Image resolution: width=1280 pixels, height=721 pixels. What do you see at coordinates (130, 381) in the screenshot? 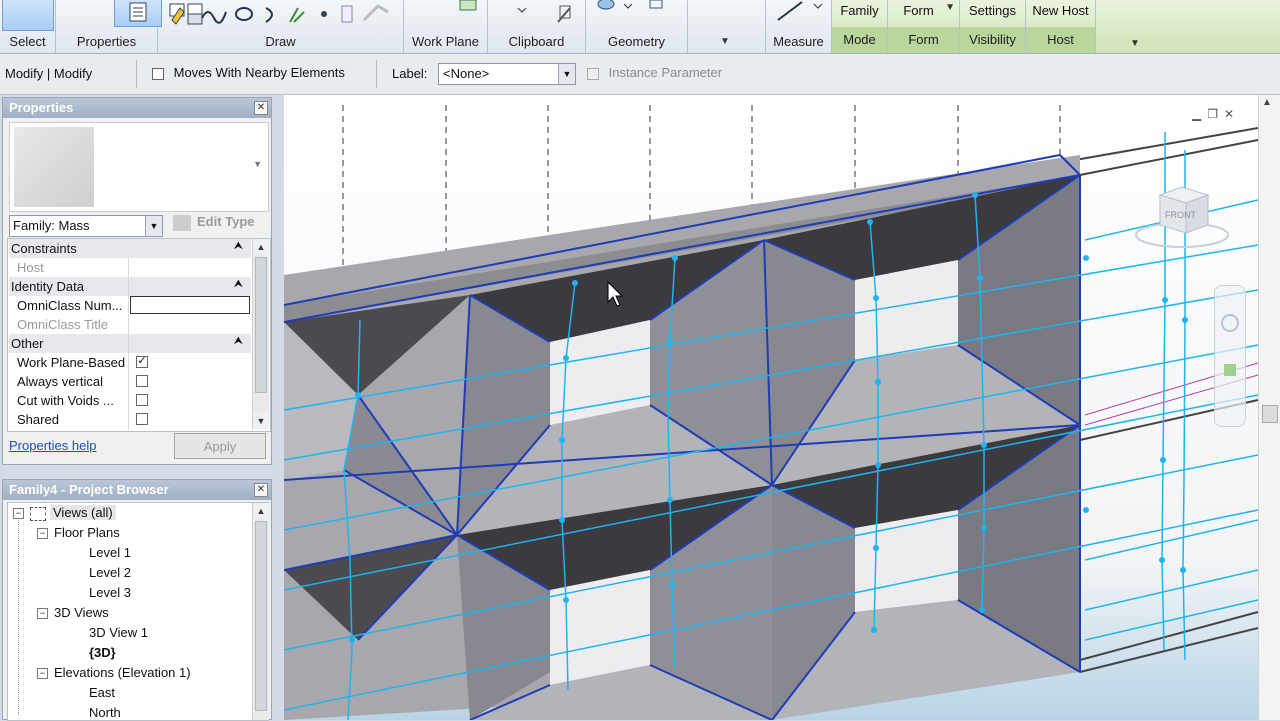
I see `prop-row-always-vertical: Always vertical` at bounding box center [130, 381].